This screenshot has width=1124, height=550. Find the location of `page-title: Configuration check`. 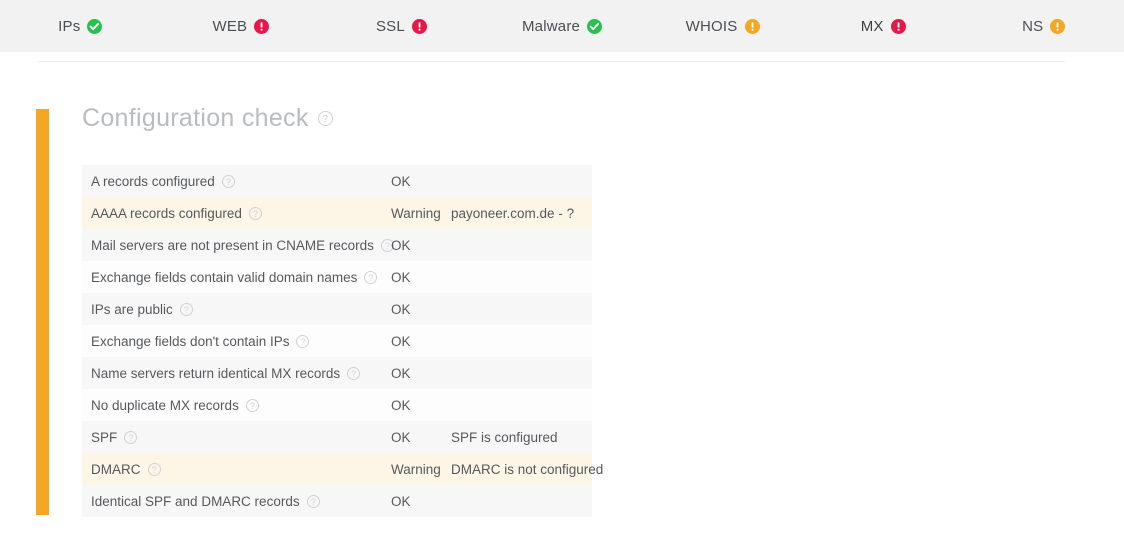

page-title: Configuration check is located at coordinates (195, 118).